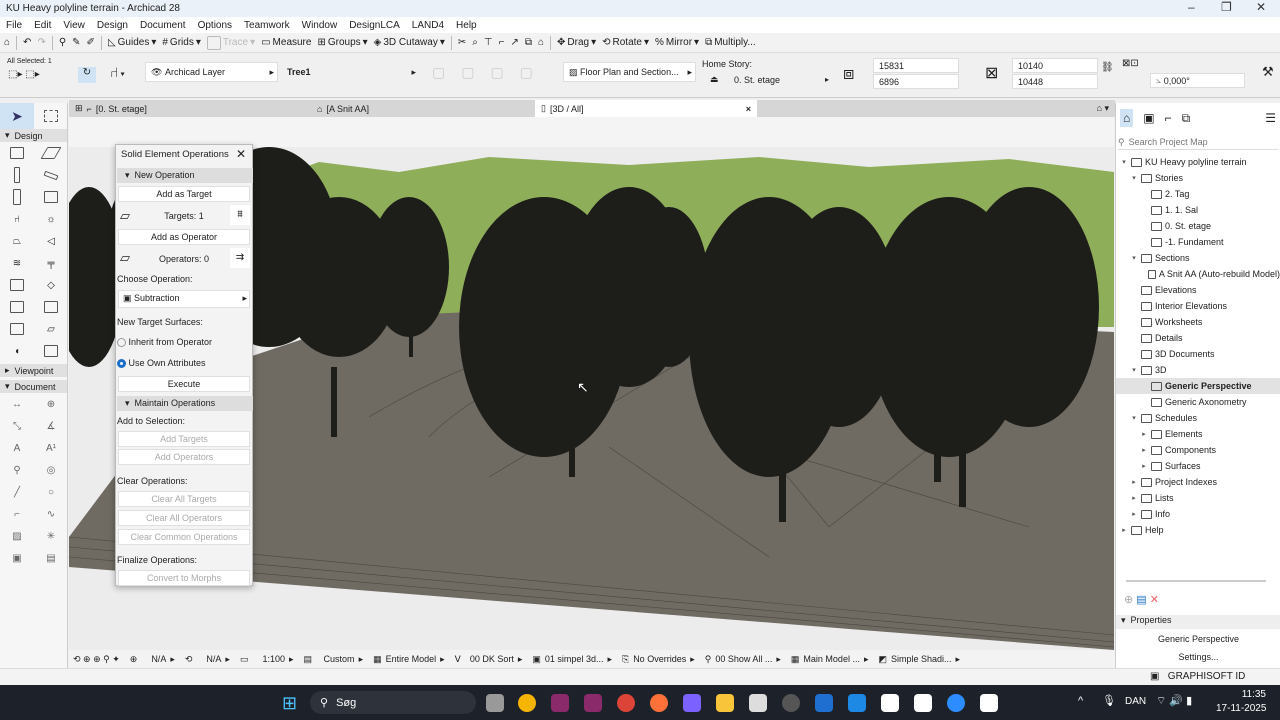  What do you see at coordinates (1272, 118) in the screenshot?
I see `navigator-menu-button: ☰` at bounding box center [1272, 118].